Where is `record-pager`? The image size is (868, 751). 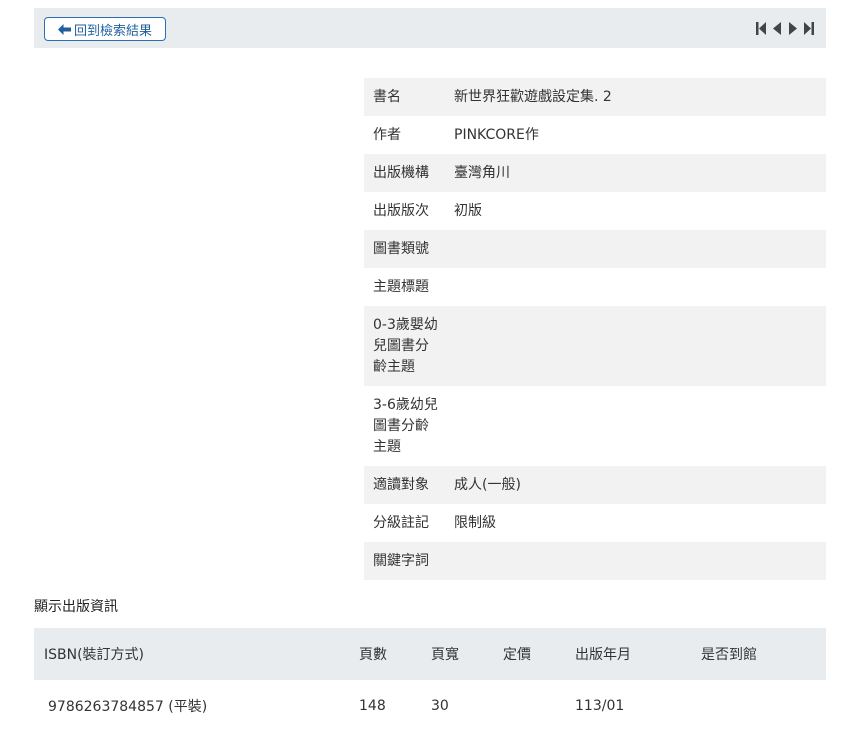 record-pager is located at coordinates (785, 28).